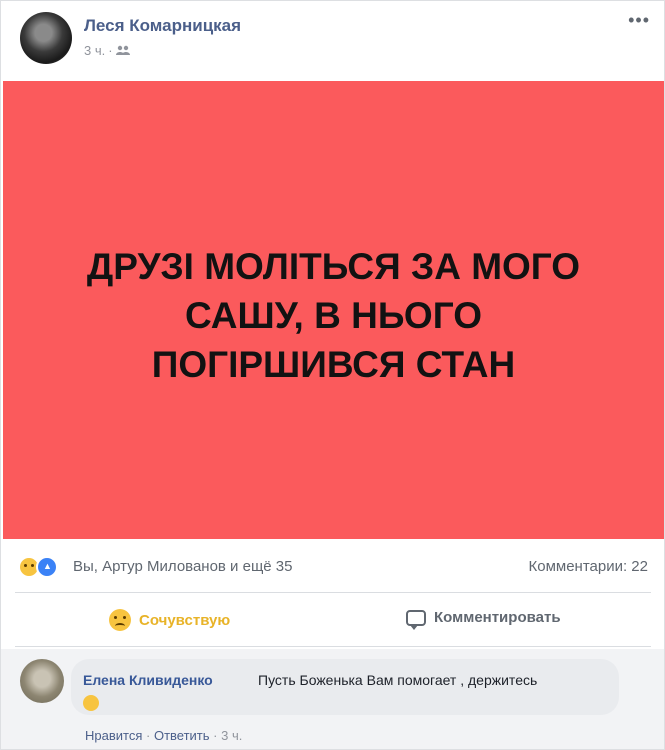  What do you see at coordinates (231, 735) in the screenshot?
I see `comment-time: 3 ч.` at bounding box center [231, 735].